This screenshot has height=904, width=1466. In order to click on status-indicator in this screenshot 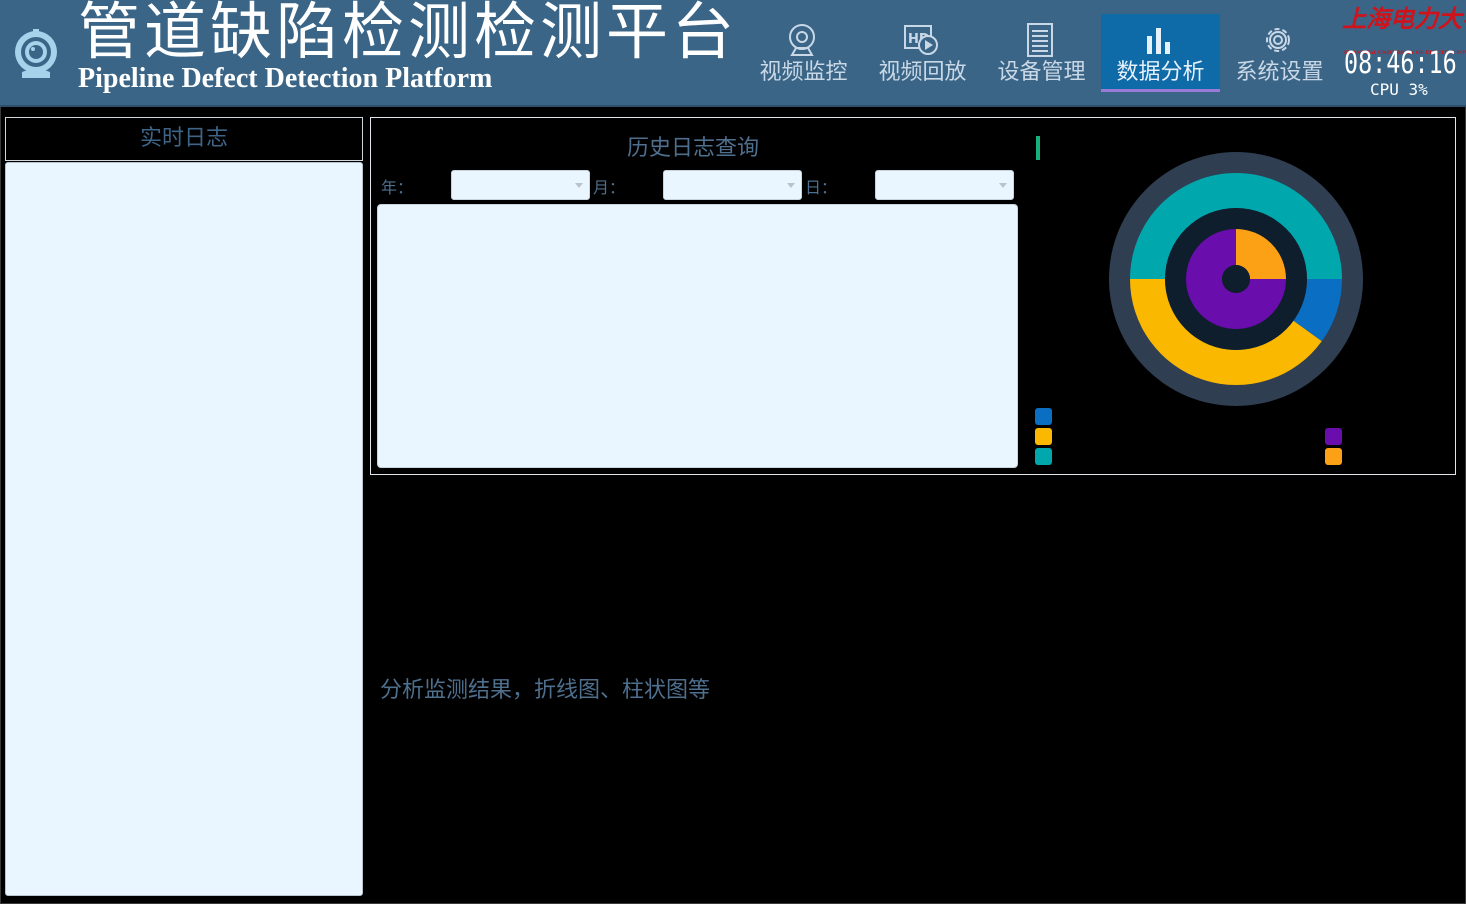, I will do `click(1038, 148)`.